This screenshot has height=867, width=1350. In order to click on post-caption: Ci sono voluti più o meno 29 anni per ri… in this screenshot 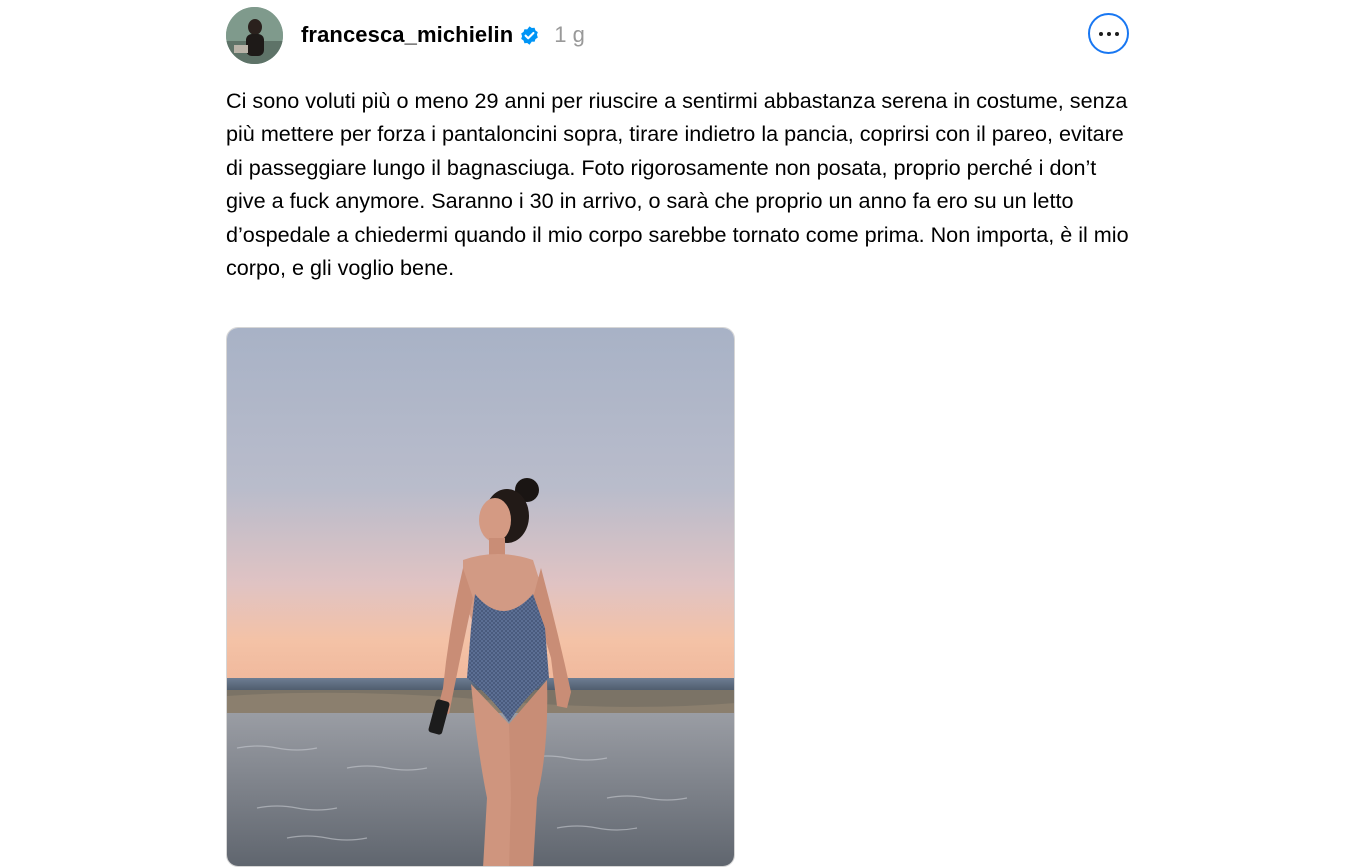, I will do `click(677, 184)`.